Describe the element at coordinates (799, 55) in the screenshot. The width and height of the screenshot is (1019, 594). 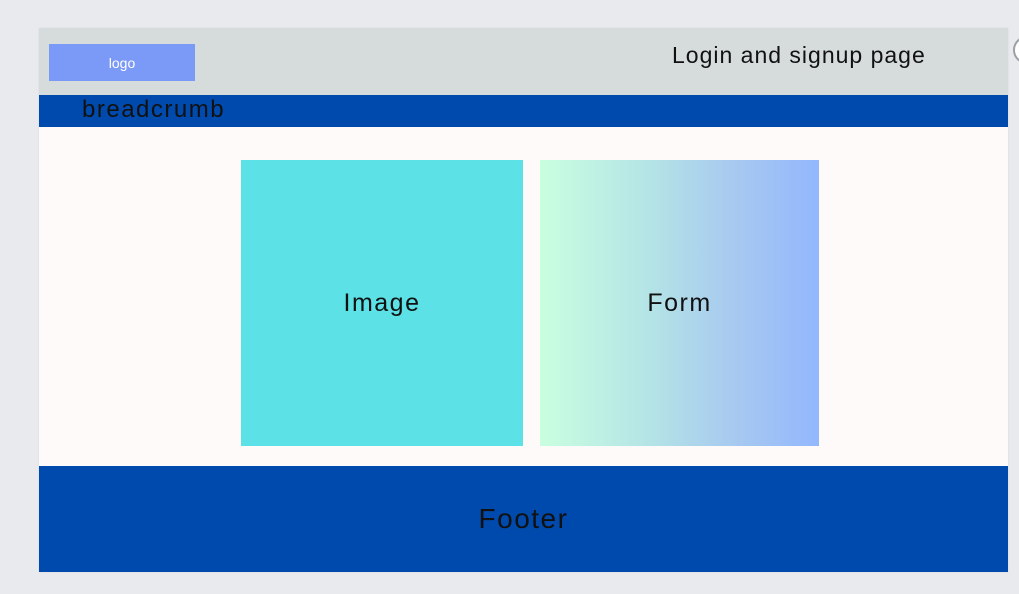
I see `page-title: Login and signup page` at that location.